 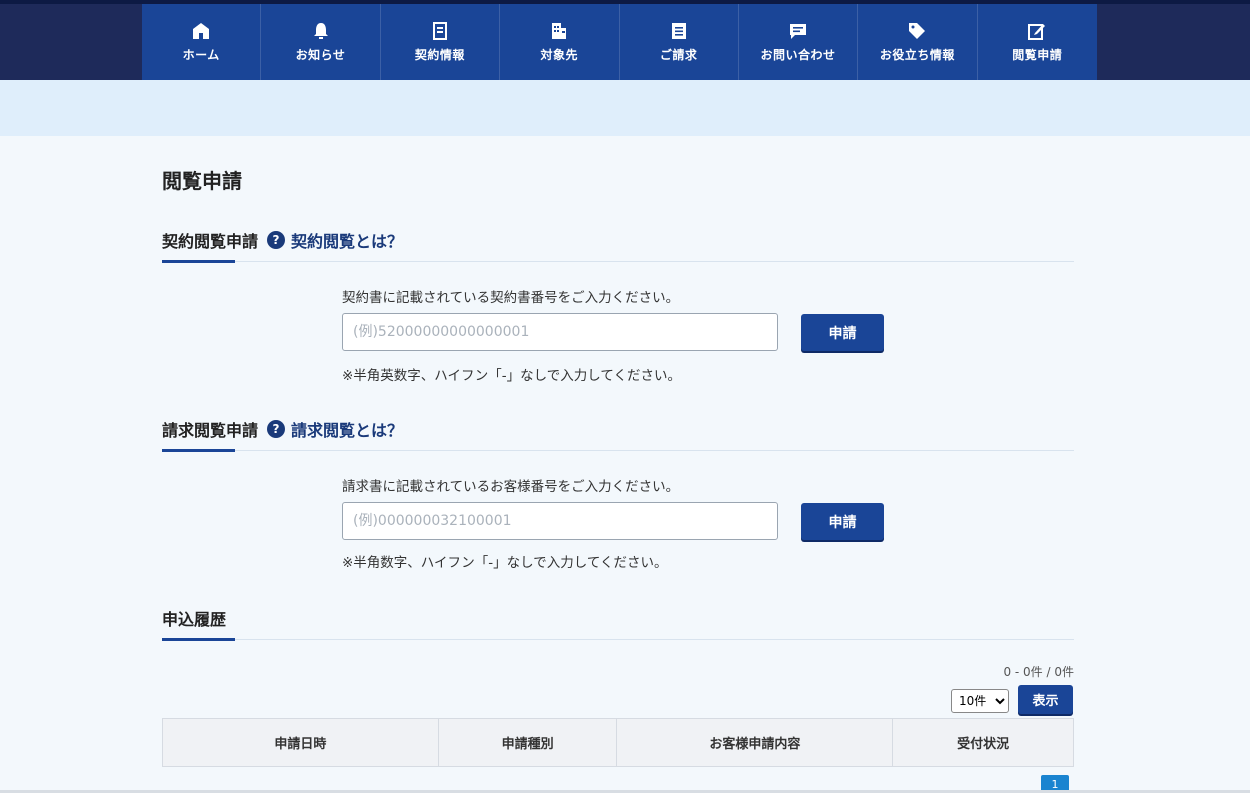 What do you see at coordinates (511, 376) in the screenshot?
I see `contract-note: ※半角英数字、ハイフン「-」なしで入力してください。` at bounding box center [511, 376].